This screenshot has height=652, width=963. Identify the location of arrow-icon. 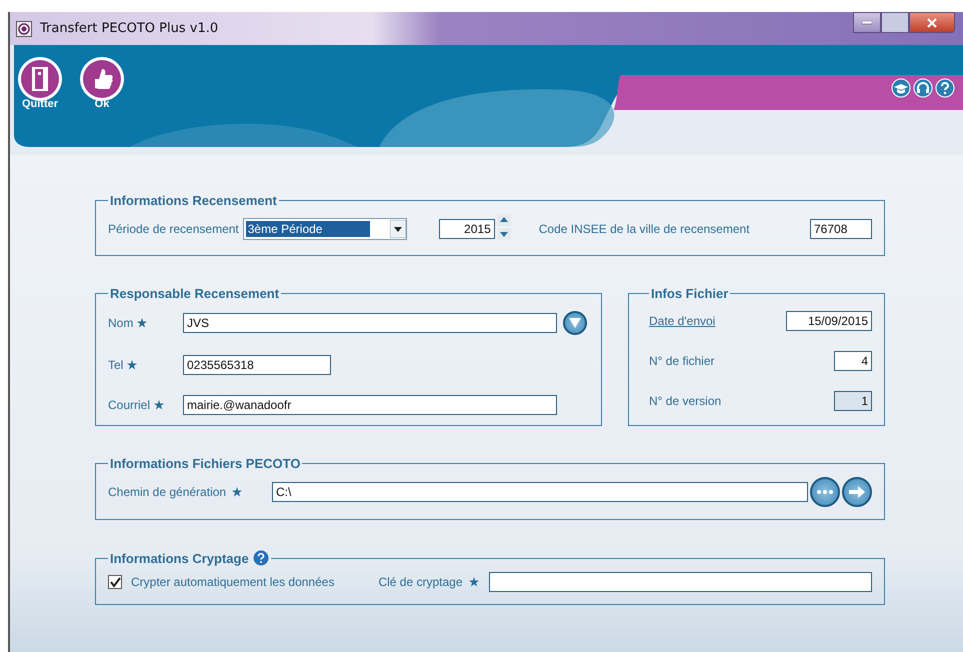
(857, 492).